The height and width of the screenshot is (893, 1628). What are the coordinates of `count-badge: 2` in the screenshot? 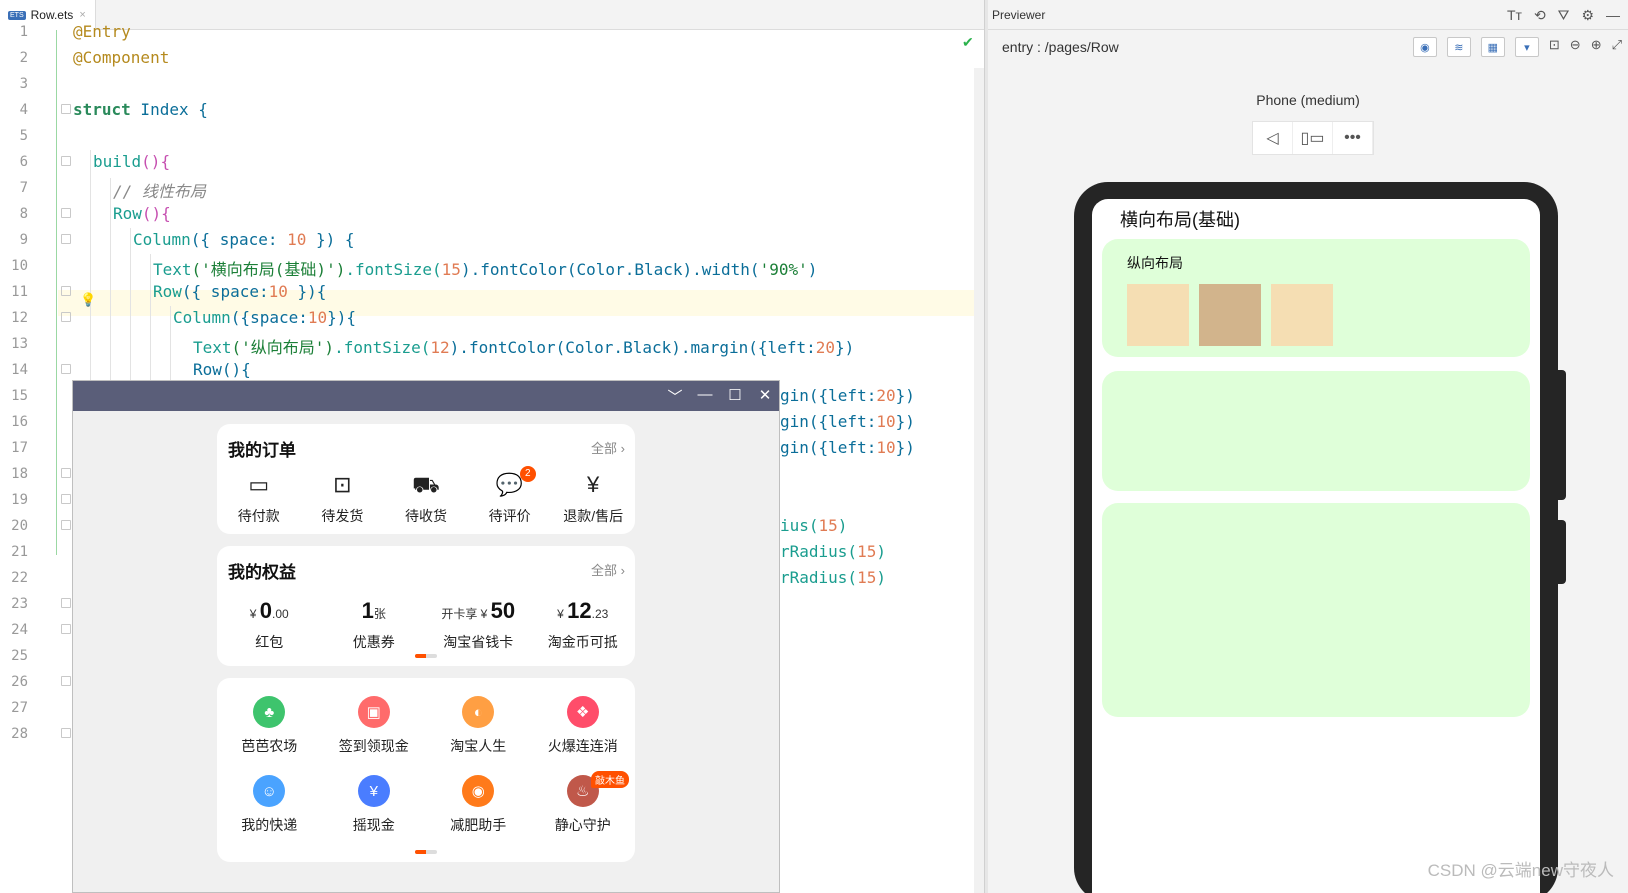 It's located at (527, 474).